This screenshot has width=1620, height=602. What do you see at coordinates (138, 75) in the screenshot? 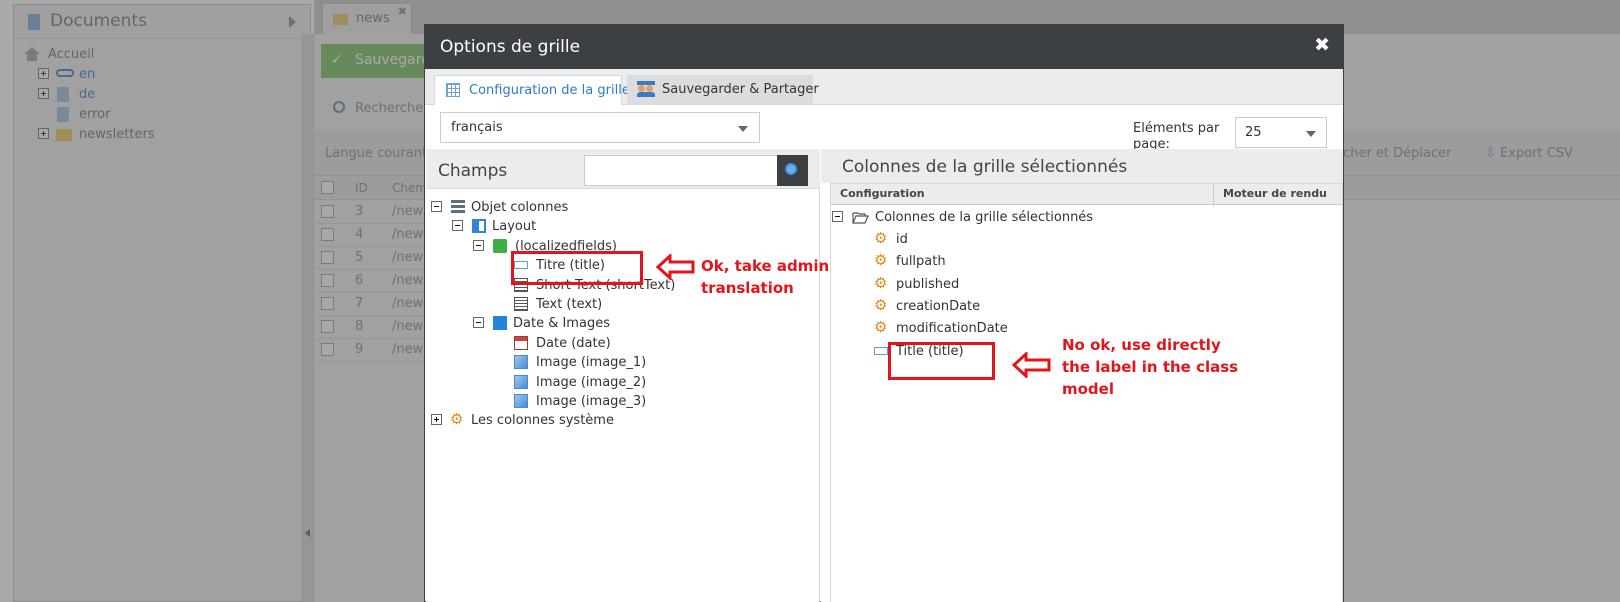
I see `tree-node-en: en` at bounding box center [138, 75].